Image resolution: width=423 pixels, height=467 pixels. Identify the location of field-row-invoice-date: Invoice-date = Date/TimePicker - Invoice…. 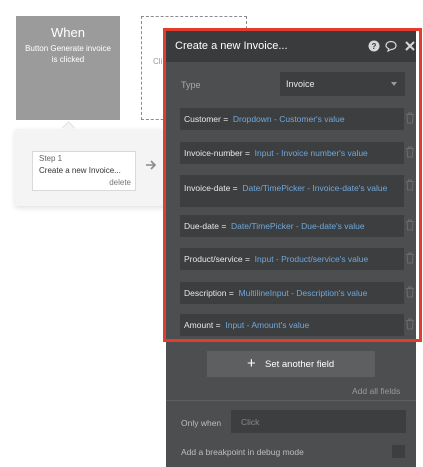
(292, 191).